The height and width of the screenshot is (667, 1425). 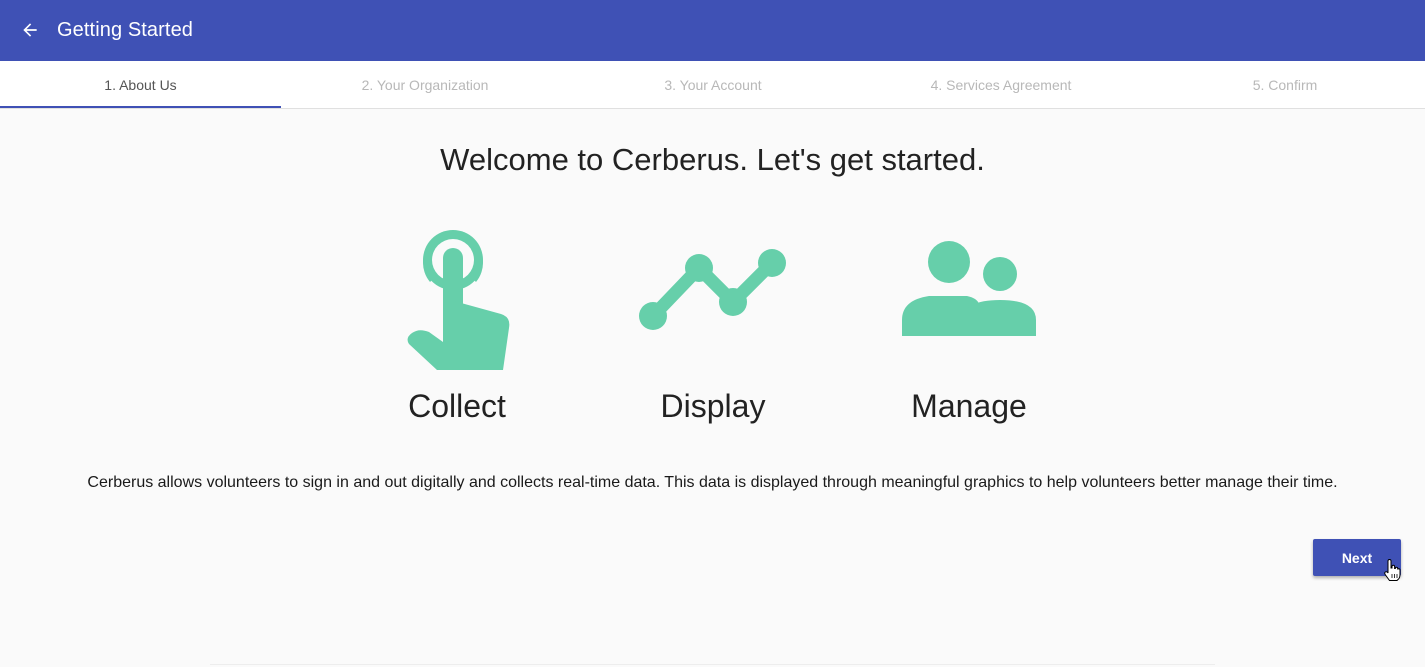 I want to click on divider, so click(x=712, y=664).